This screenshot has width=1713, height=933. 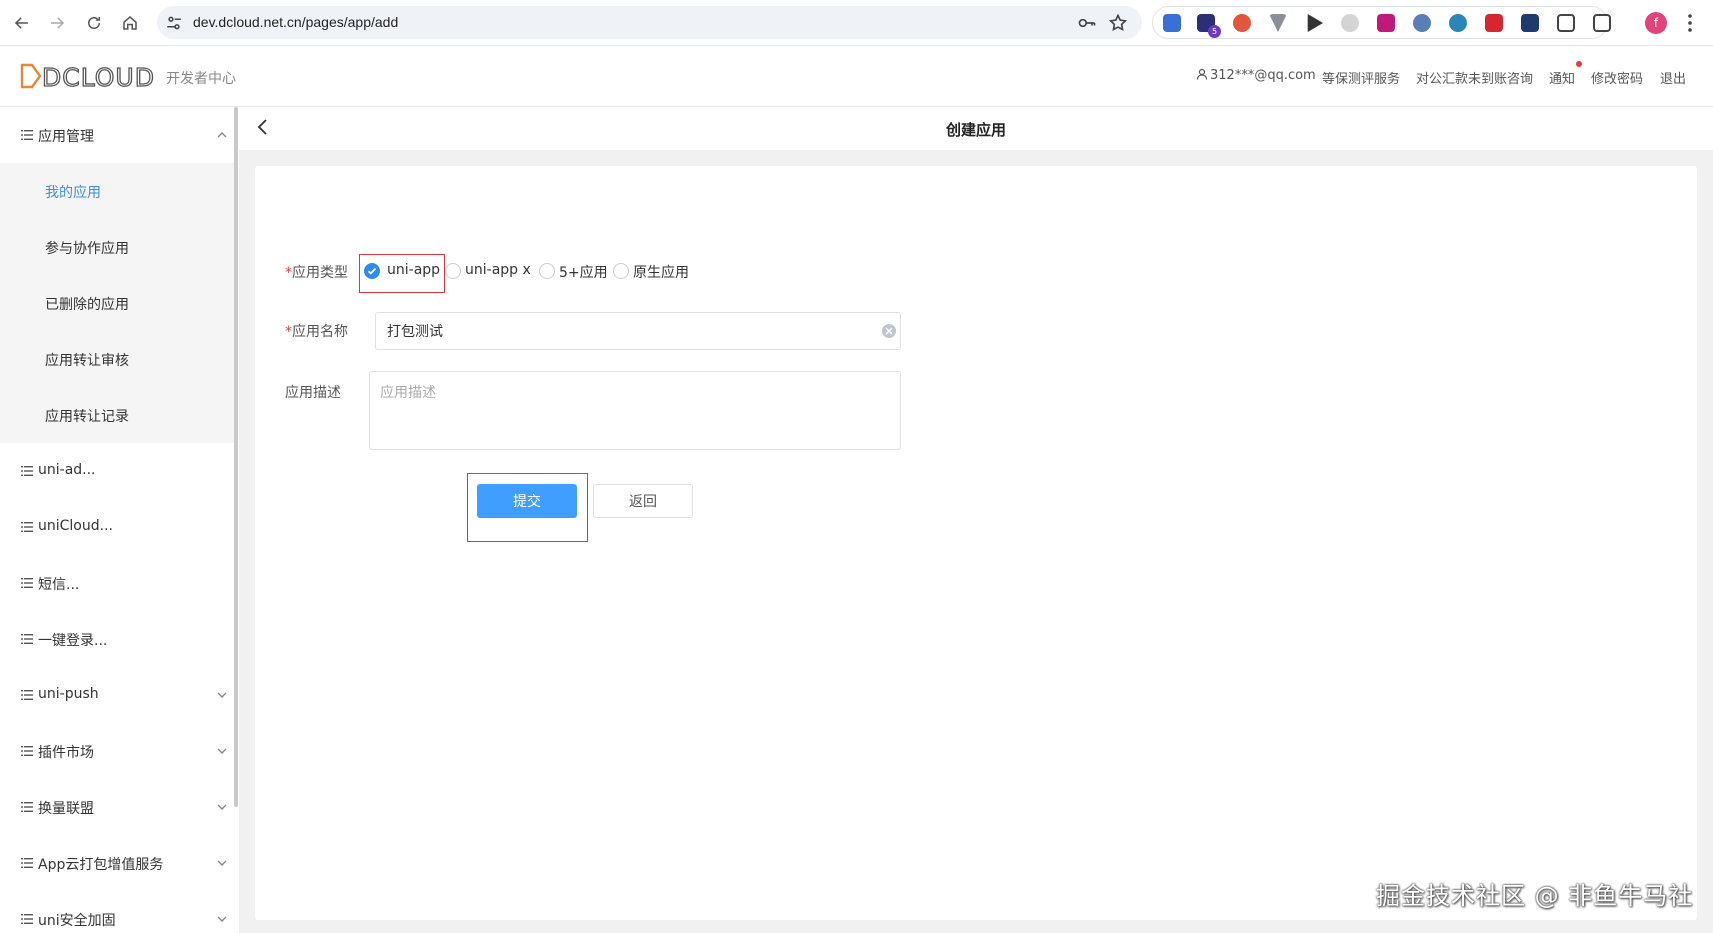 I want to click on sidebar-item-my-apps: 我的应用, so click(x=117, y=191).